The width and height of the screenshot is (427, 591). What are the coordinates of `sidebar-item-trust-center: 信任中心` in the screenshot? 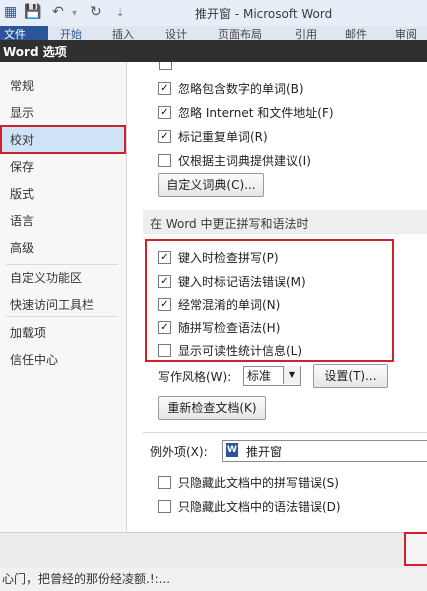 It's located at (34, 359).